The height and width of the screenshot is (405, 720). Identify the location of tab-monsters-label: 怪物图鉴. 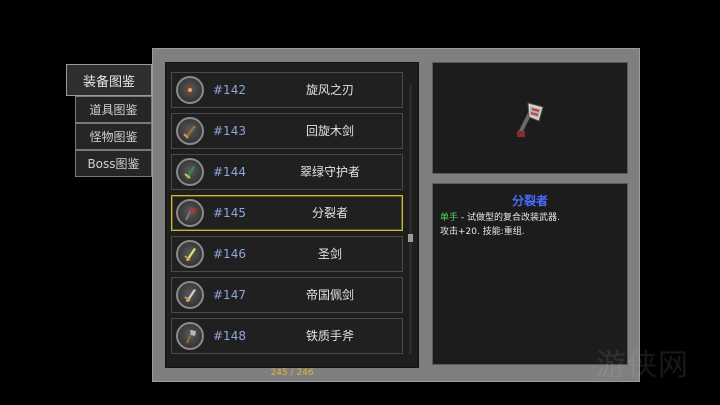
(113, 137).